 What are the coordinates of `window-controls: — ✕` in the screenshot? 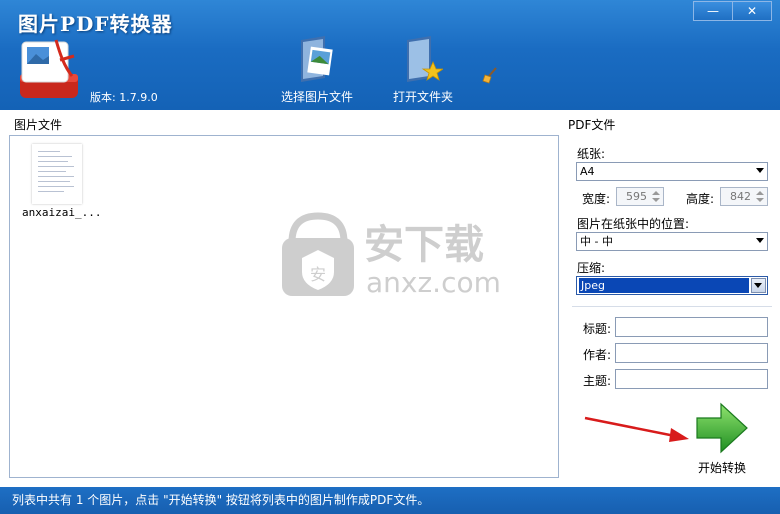 It's located at (732, 11).